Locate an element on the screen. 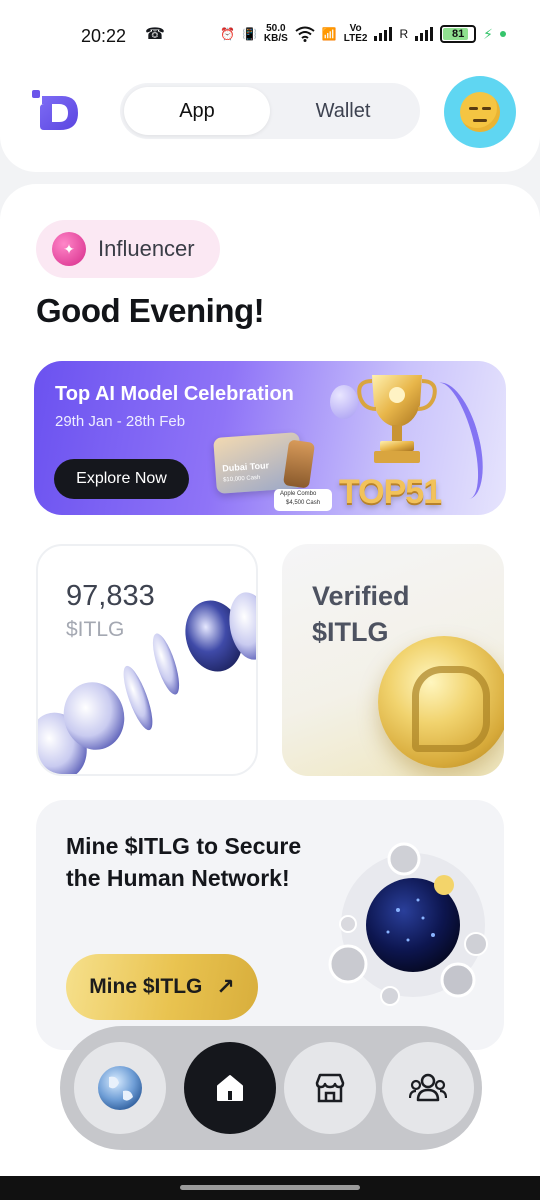  apple-tag-title: Apple Combo is located at coordinates (298, 494).